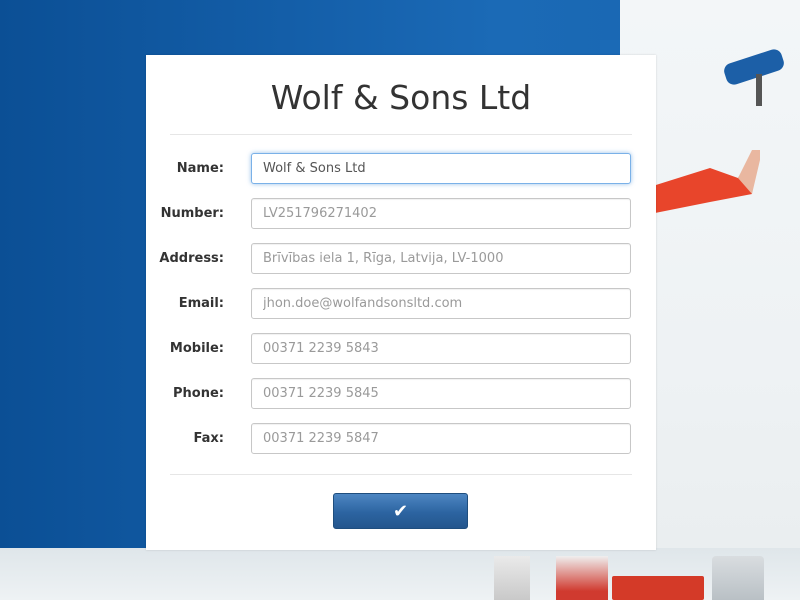  I want to click on paint-bucket, so click(738, 578).